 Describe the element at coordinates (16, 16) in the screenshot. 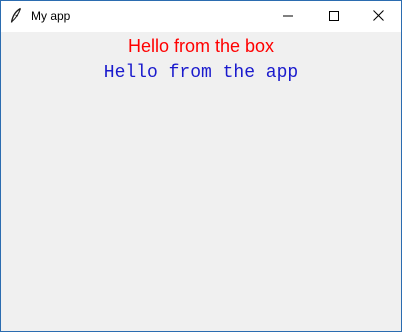

I see `feather-icon` at that location.